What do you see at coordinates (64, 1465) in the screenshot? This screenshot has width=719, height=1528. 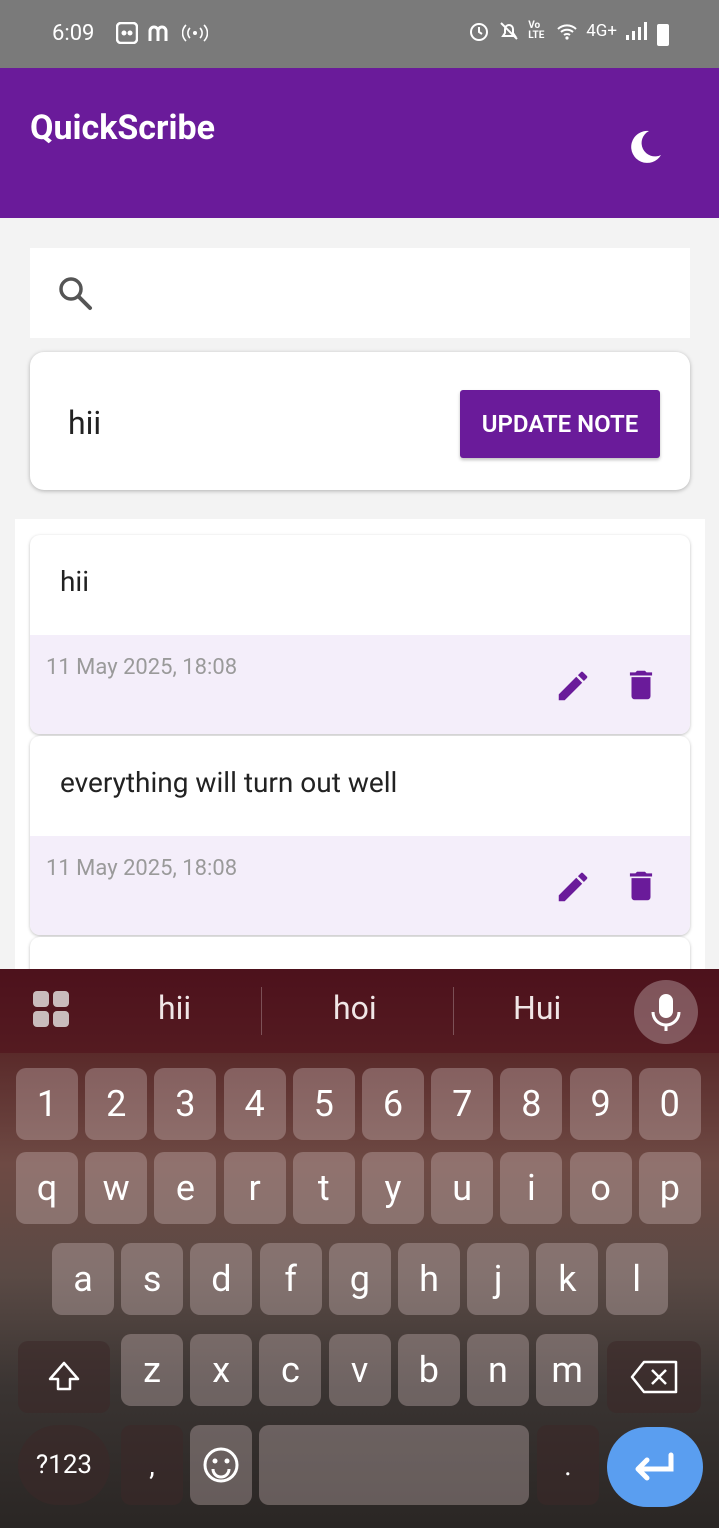 I see `symbols-key: ?123` at bounding box center [64, 1465].